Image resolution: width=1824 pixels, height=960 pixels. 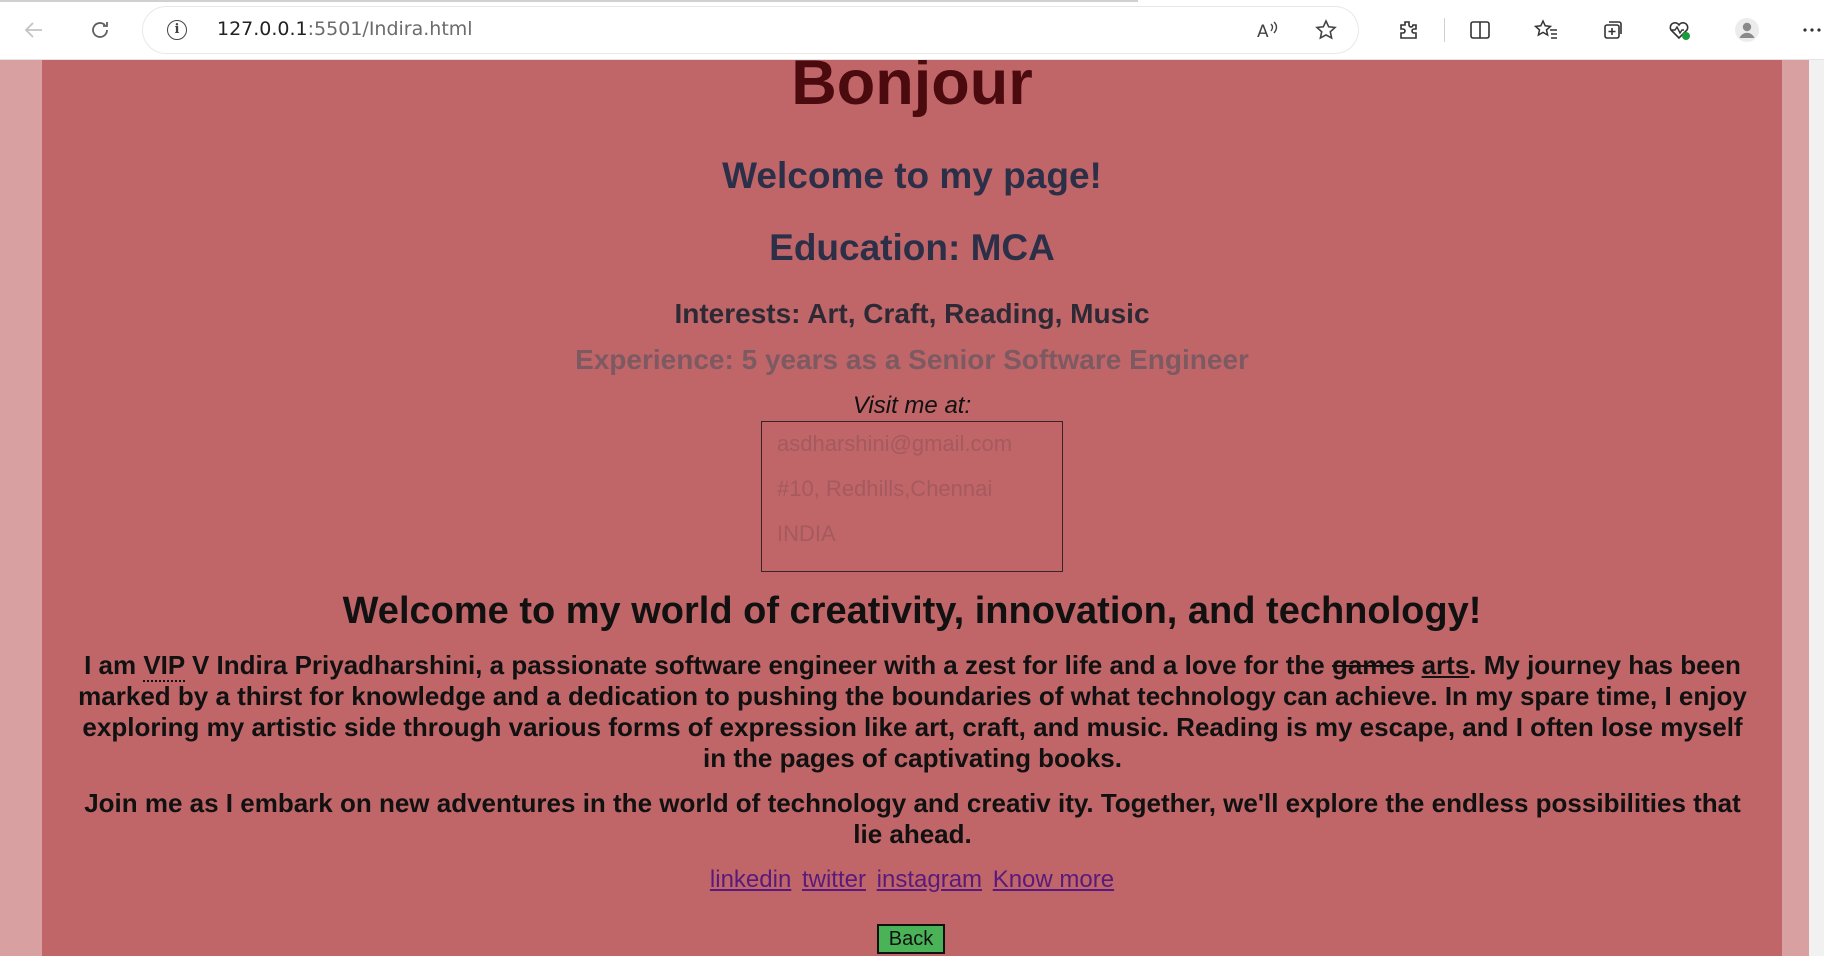 What do you see at coordinates (912, 313) in the screenshot?
I see `interests-heading: Interests: Art, Craft, Reading, Music` at bounding box center [912, 313].